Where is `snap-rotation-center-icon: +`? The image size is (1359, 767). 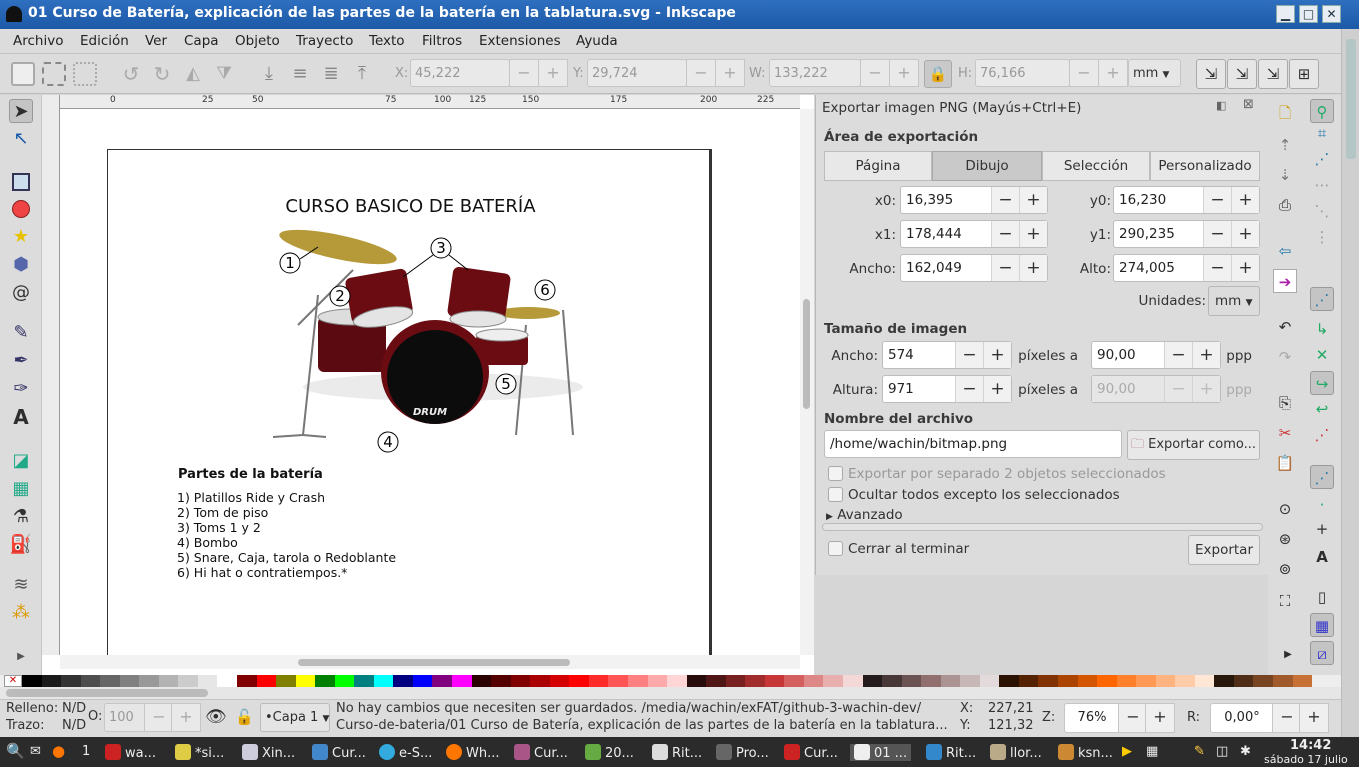
snap-rotation-center-icon: + is located at coordinates (1322, 529).